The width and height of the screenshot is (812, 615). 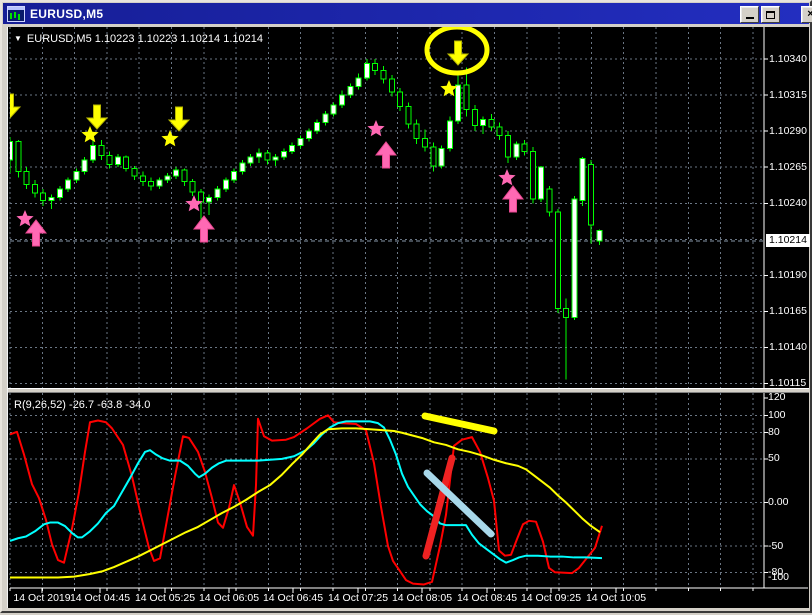 I want to click on indicator-axis-label: 80, so click(x=774, y=432).